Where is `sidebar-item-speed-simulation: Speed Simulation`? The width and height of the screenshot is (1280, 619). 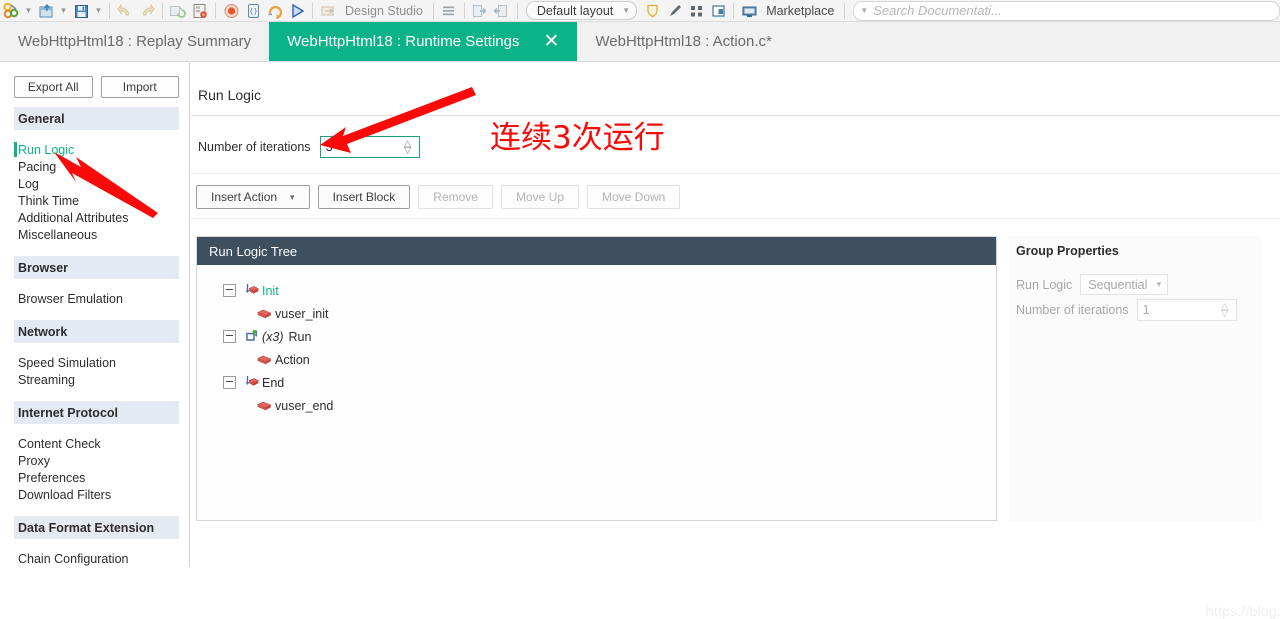
sidebar-item-speed-simulation: Speed Simulation is located at coordinates (94, 362).